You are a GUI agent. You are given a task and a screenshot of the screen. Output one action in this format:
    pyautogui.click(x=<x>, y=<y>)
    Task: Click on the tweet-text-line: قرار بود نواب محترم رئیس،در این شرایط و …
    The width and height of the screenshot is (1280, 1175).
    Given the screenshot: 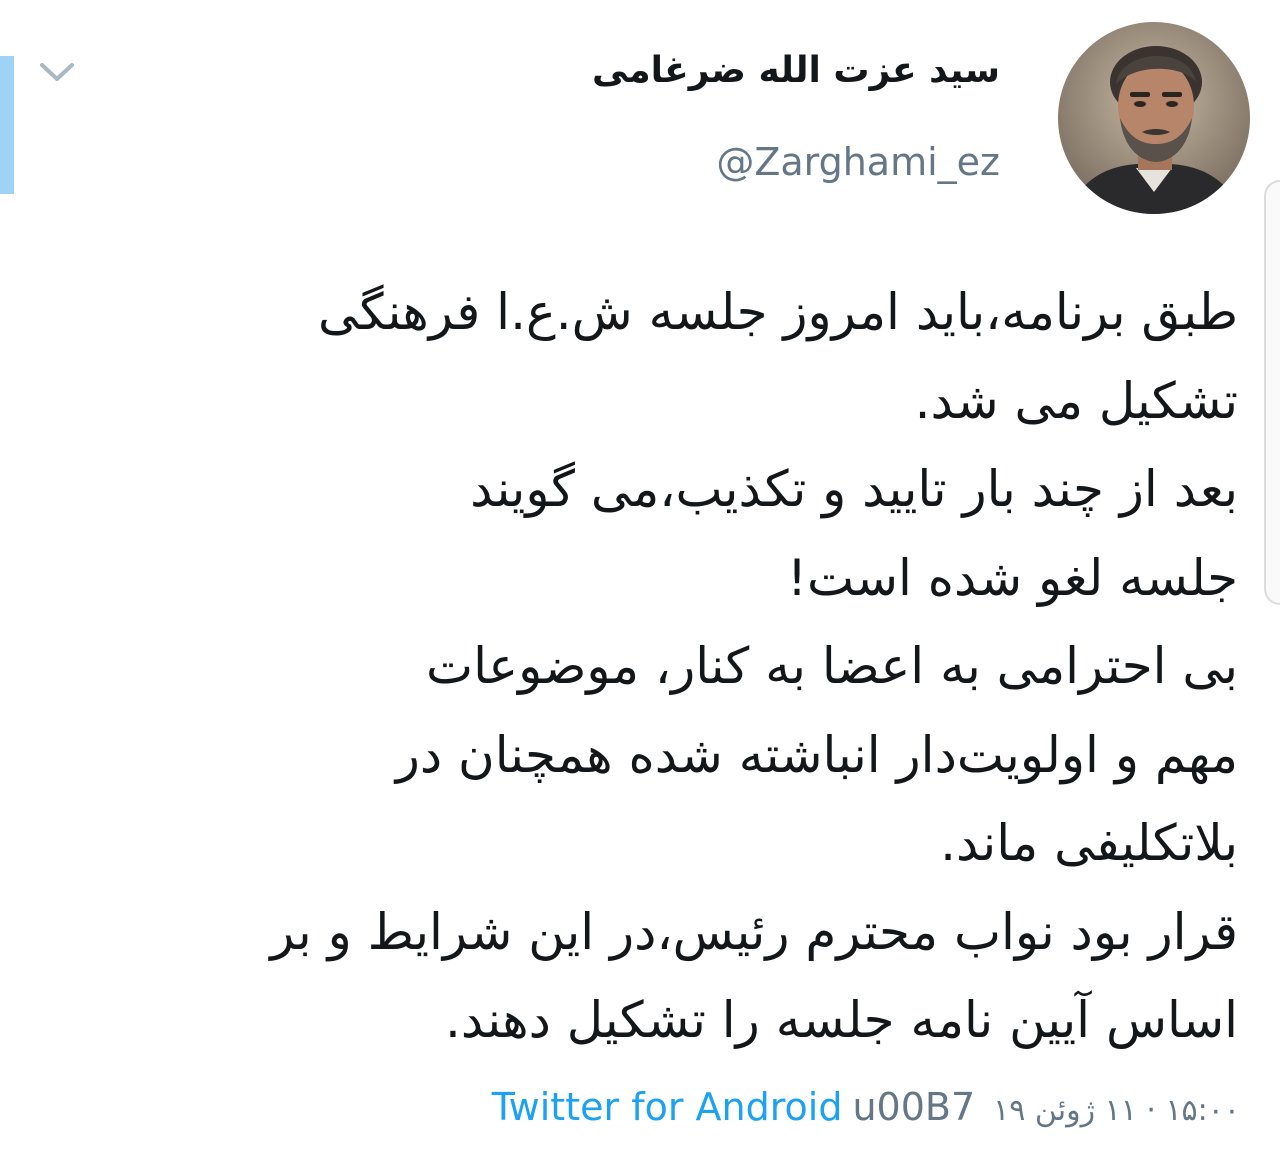 What is the action you would take?
    pyautogui.click(x=754, y=931)
    